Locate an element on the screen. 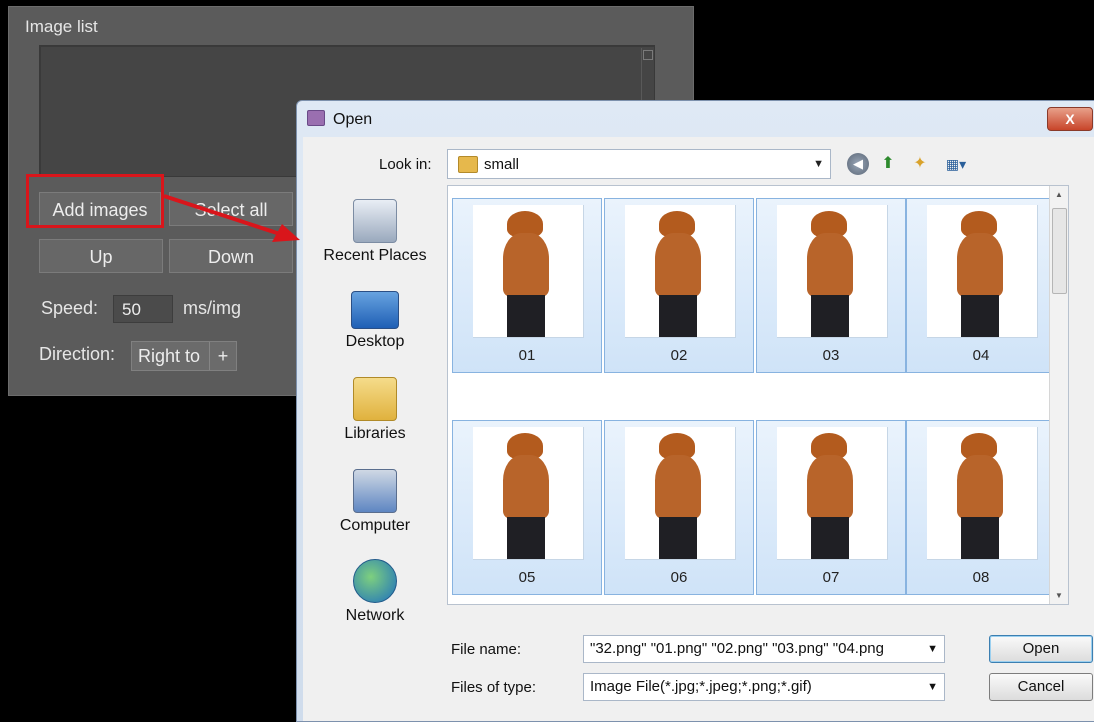 This screenshot has height=722, width=1094. dialog-title: Open is located at coordinates (353, 119).